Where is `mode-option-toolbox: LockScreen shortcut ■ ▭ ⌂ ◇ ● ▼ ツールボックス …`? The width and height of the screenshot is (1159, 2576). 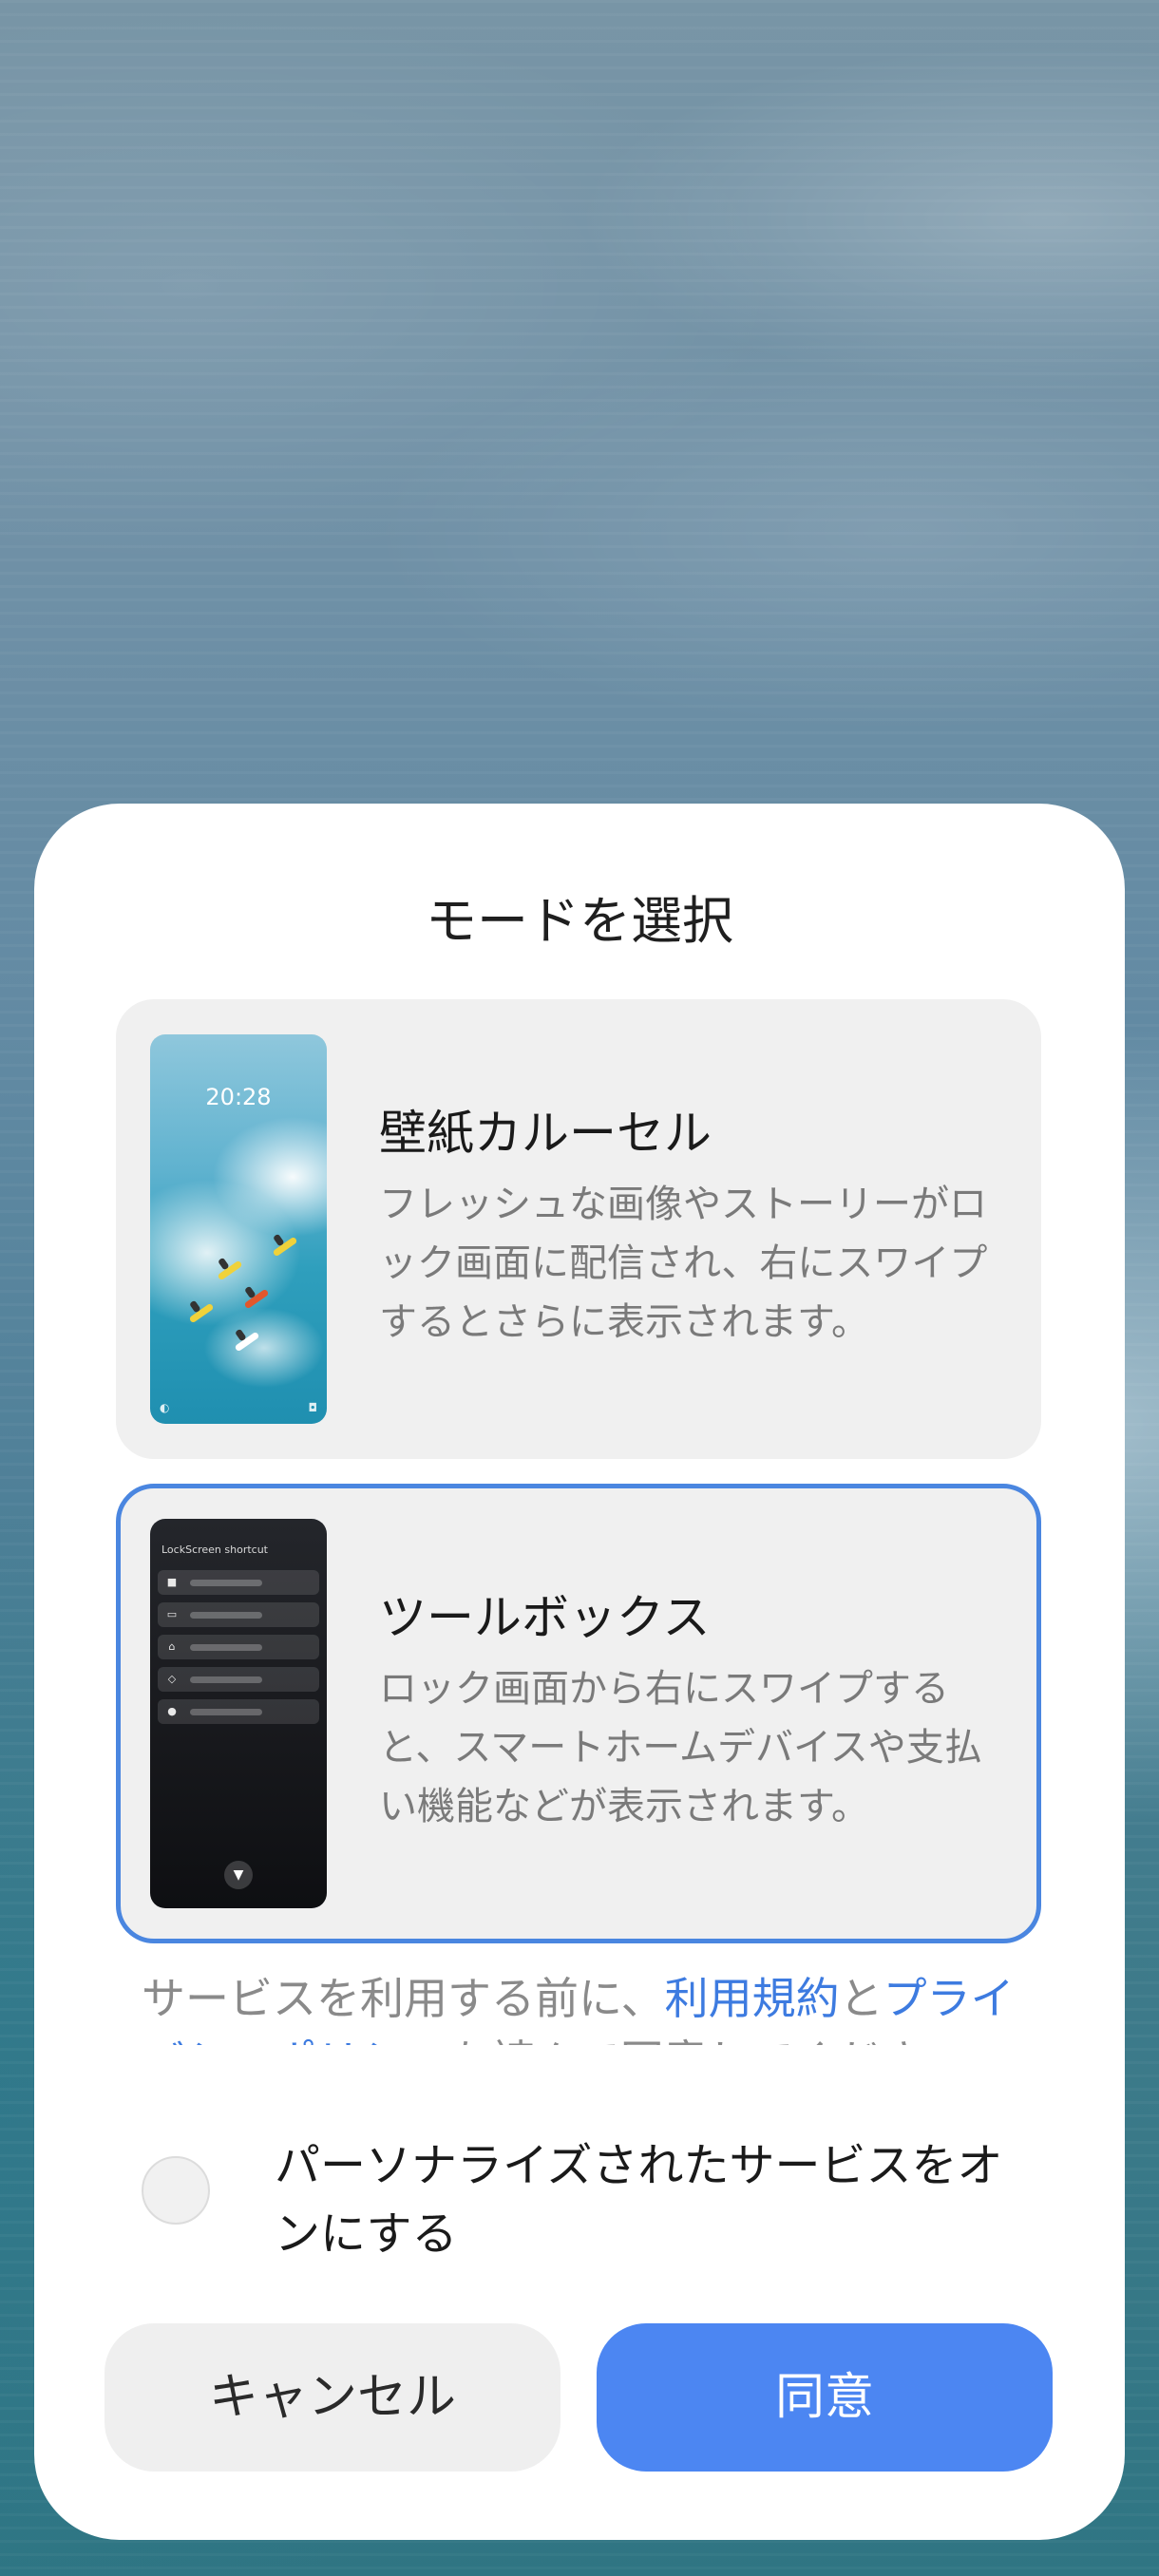
mode-option-toolbox: LockScreen shortcut ■ ▭ ⌂ ◇ ● ▼ ツールボックス … is located at coordinates (578, 1713).